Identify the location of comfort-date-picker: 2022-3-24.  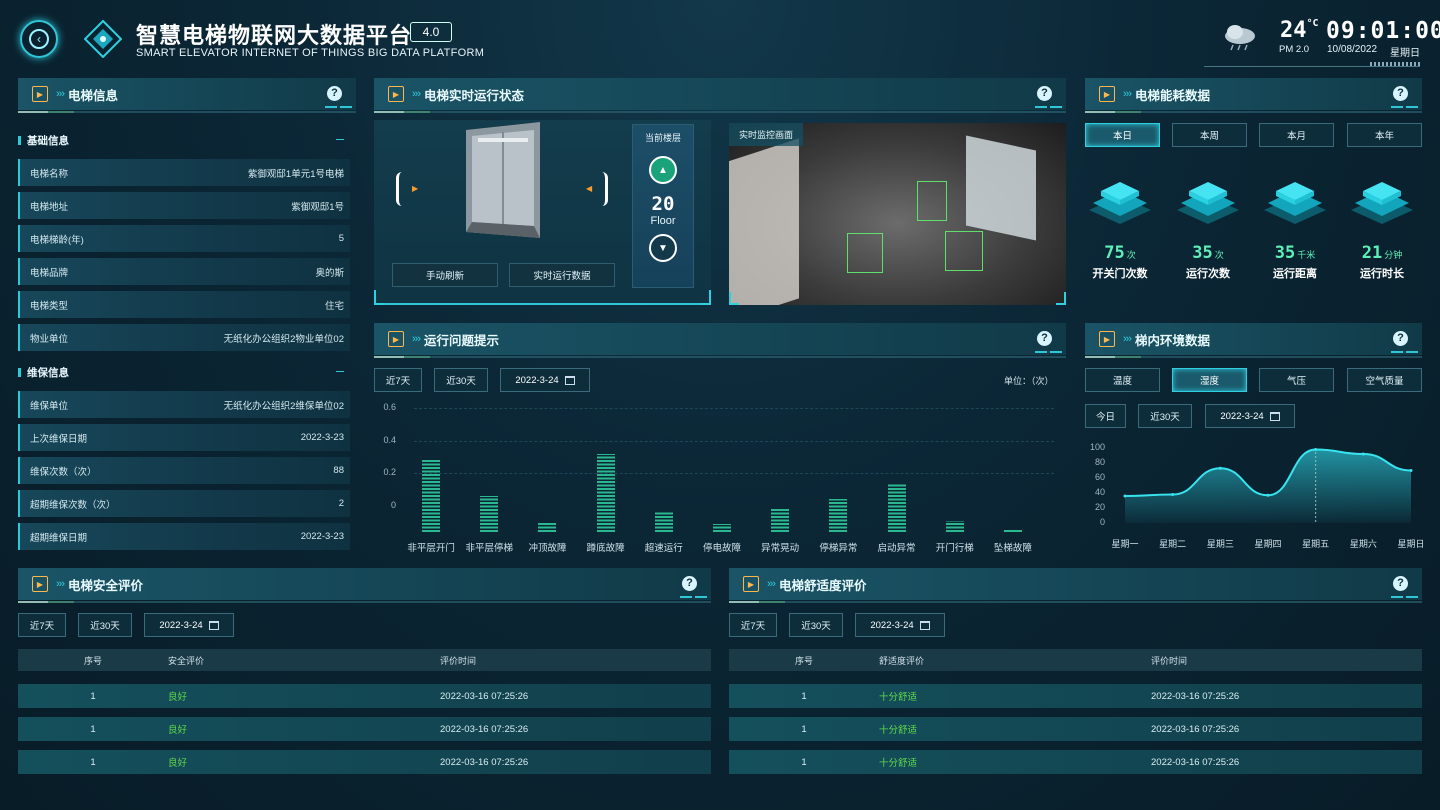
(900, 625).